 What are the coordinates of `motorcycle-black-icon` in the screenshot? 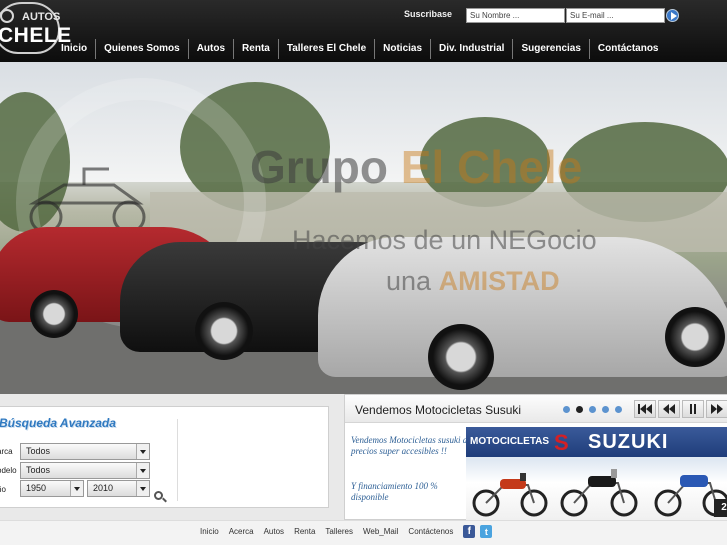 It's located at (599, 493).